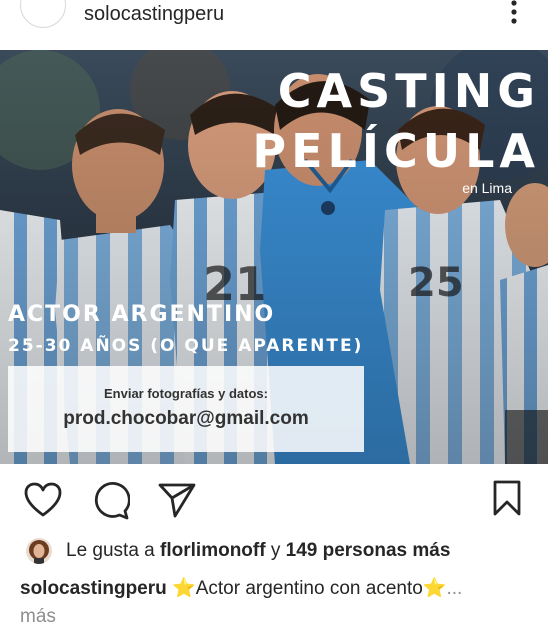 The height and width of the screenshot is (640, 548). Describe the element at coordinates (177, 502) in the screenshot. I see `paper-plane-icon` at that location.